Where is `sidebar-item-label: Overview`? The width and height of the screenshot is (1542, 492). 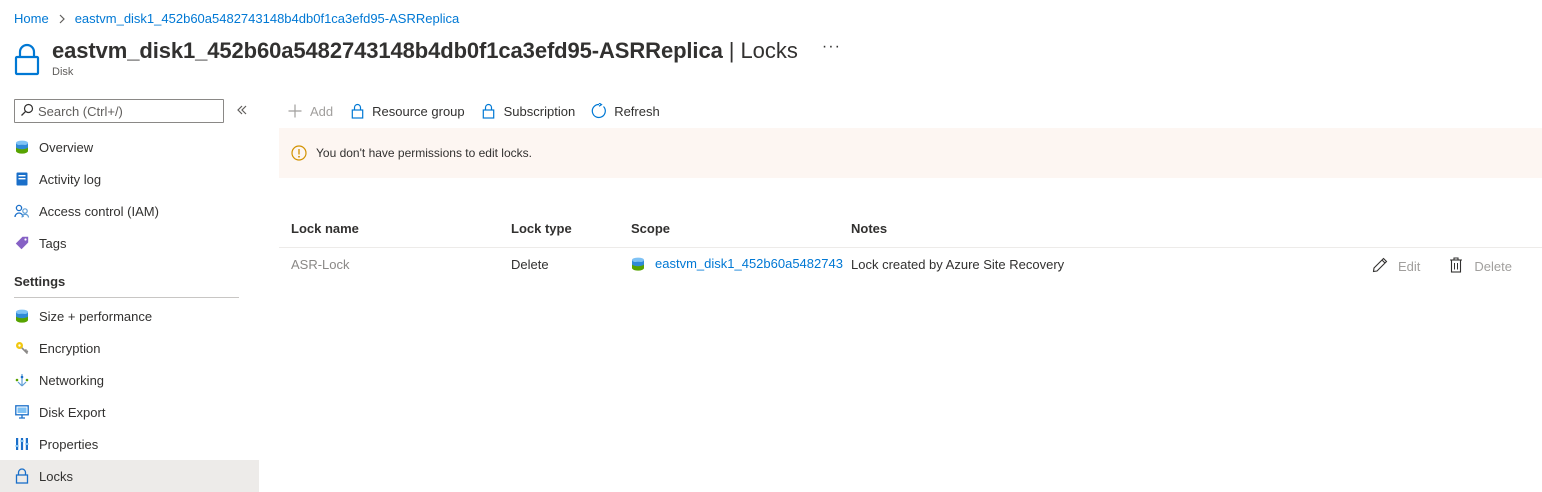
sidebar-item-label: Overview is located at coordinates (66, 147).